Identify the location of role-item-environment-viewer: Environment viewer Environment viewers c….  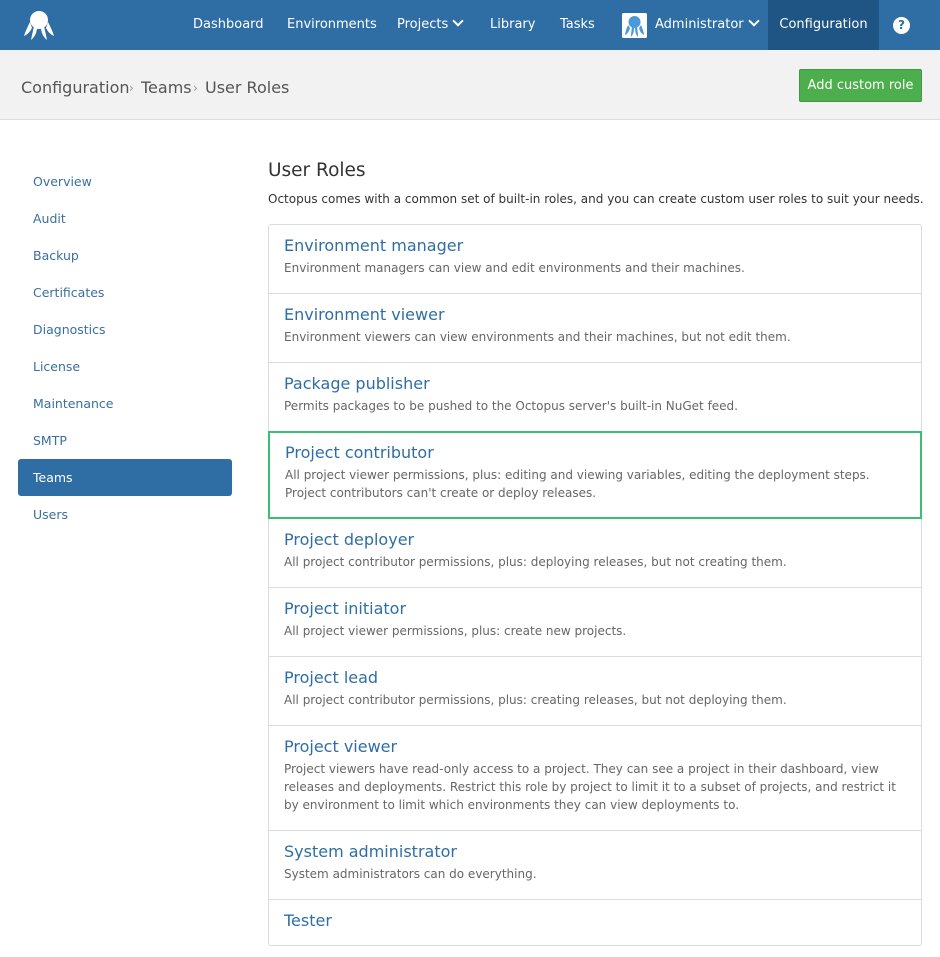
(595, 328).